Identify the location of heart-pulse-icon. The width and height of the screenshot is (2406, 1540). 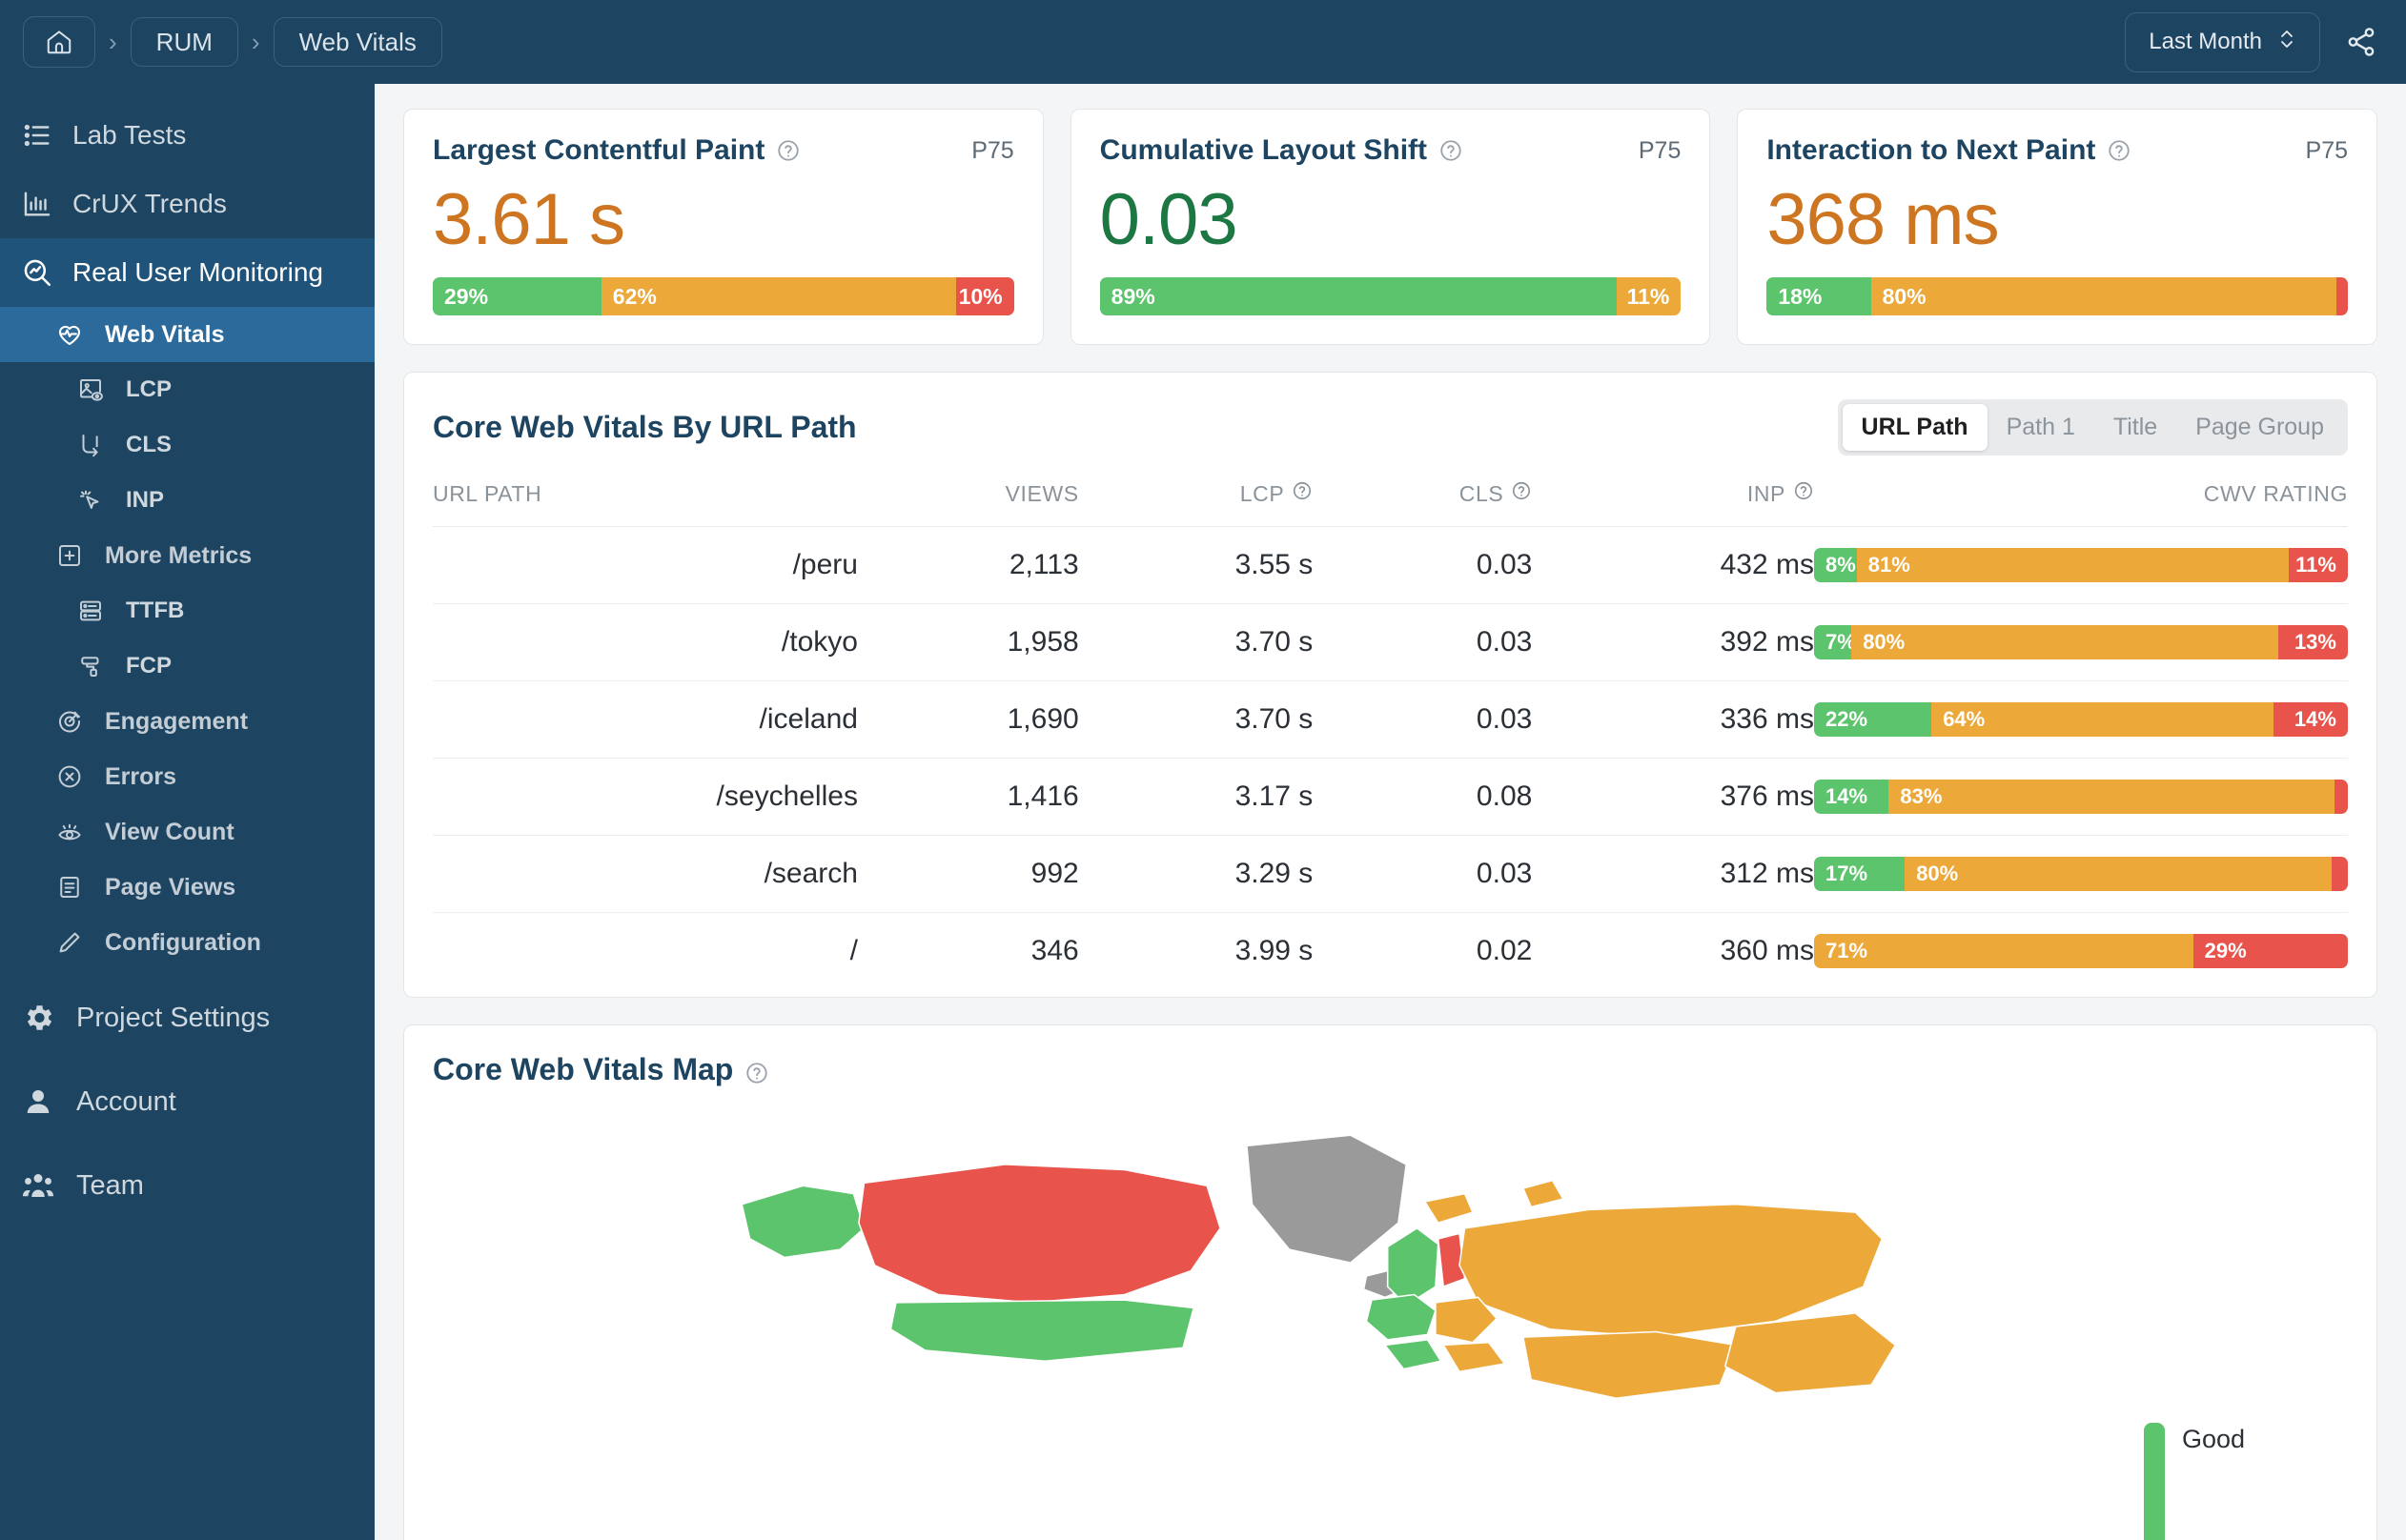
(69, 334).